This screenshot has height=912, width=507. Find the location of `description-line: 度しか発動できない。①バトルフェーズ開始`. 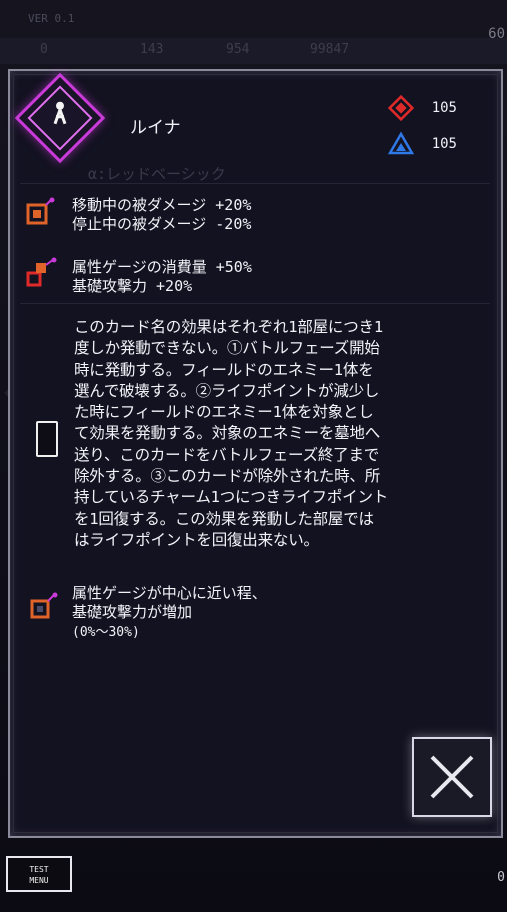

description-line: 度しか発動できない。①バトルフェーズ開始 is located at coordinates (227, 348).